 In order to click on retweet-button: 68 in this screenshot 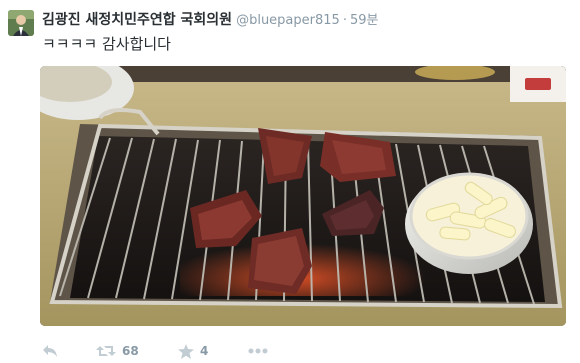, I will do `click(137, 351)`.